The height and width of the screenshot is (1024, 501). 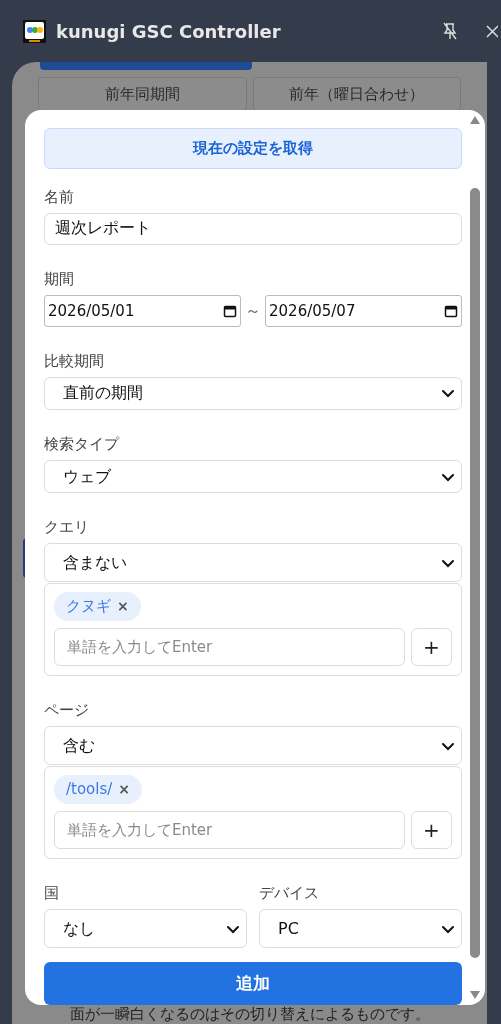 What do you see at coordinates (492, 31) in the screenshot?
I see `close-icon` at bounding box center [492, 31].